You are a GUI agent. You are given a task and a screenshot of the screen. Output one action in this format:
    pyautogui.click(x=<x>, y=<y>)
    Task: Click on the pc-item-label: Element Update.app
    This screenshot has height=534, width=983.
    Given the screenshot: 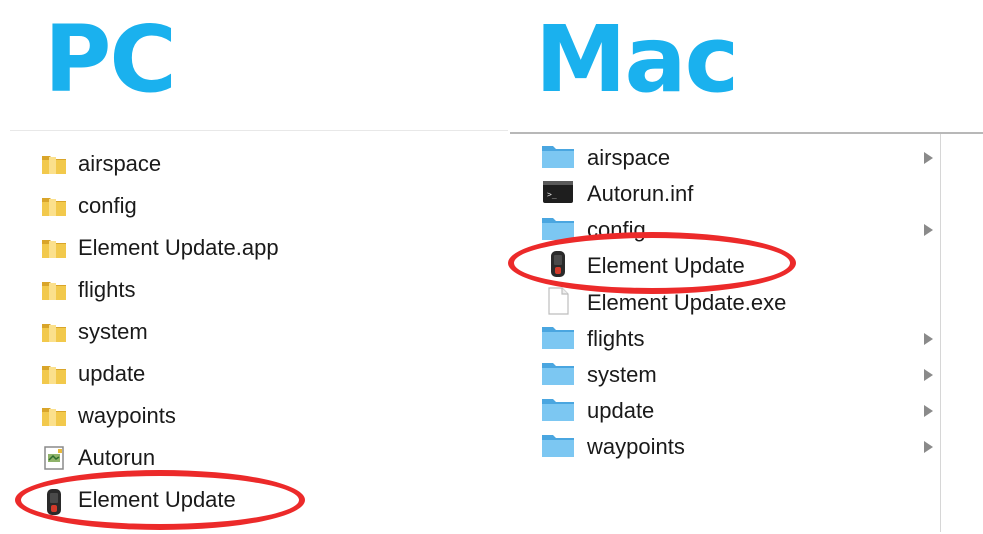 What is the action you would take?
    pyautogui.click(x=178, y=247)
    